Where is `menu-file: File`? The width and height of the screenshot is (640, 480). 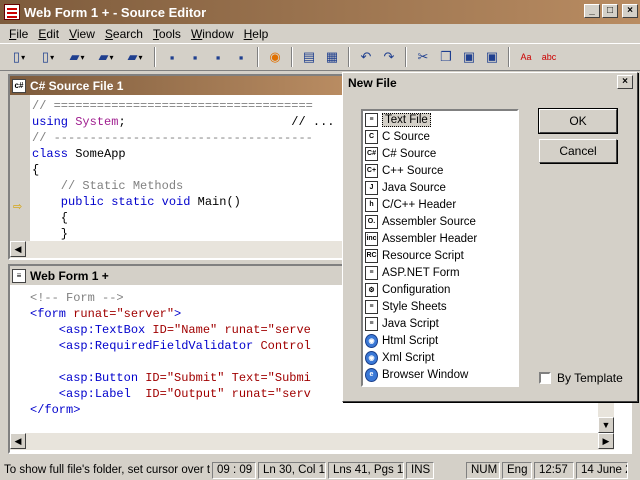 menu-file: File is located at coordinates (18, 34).